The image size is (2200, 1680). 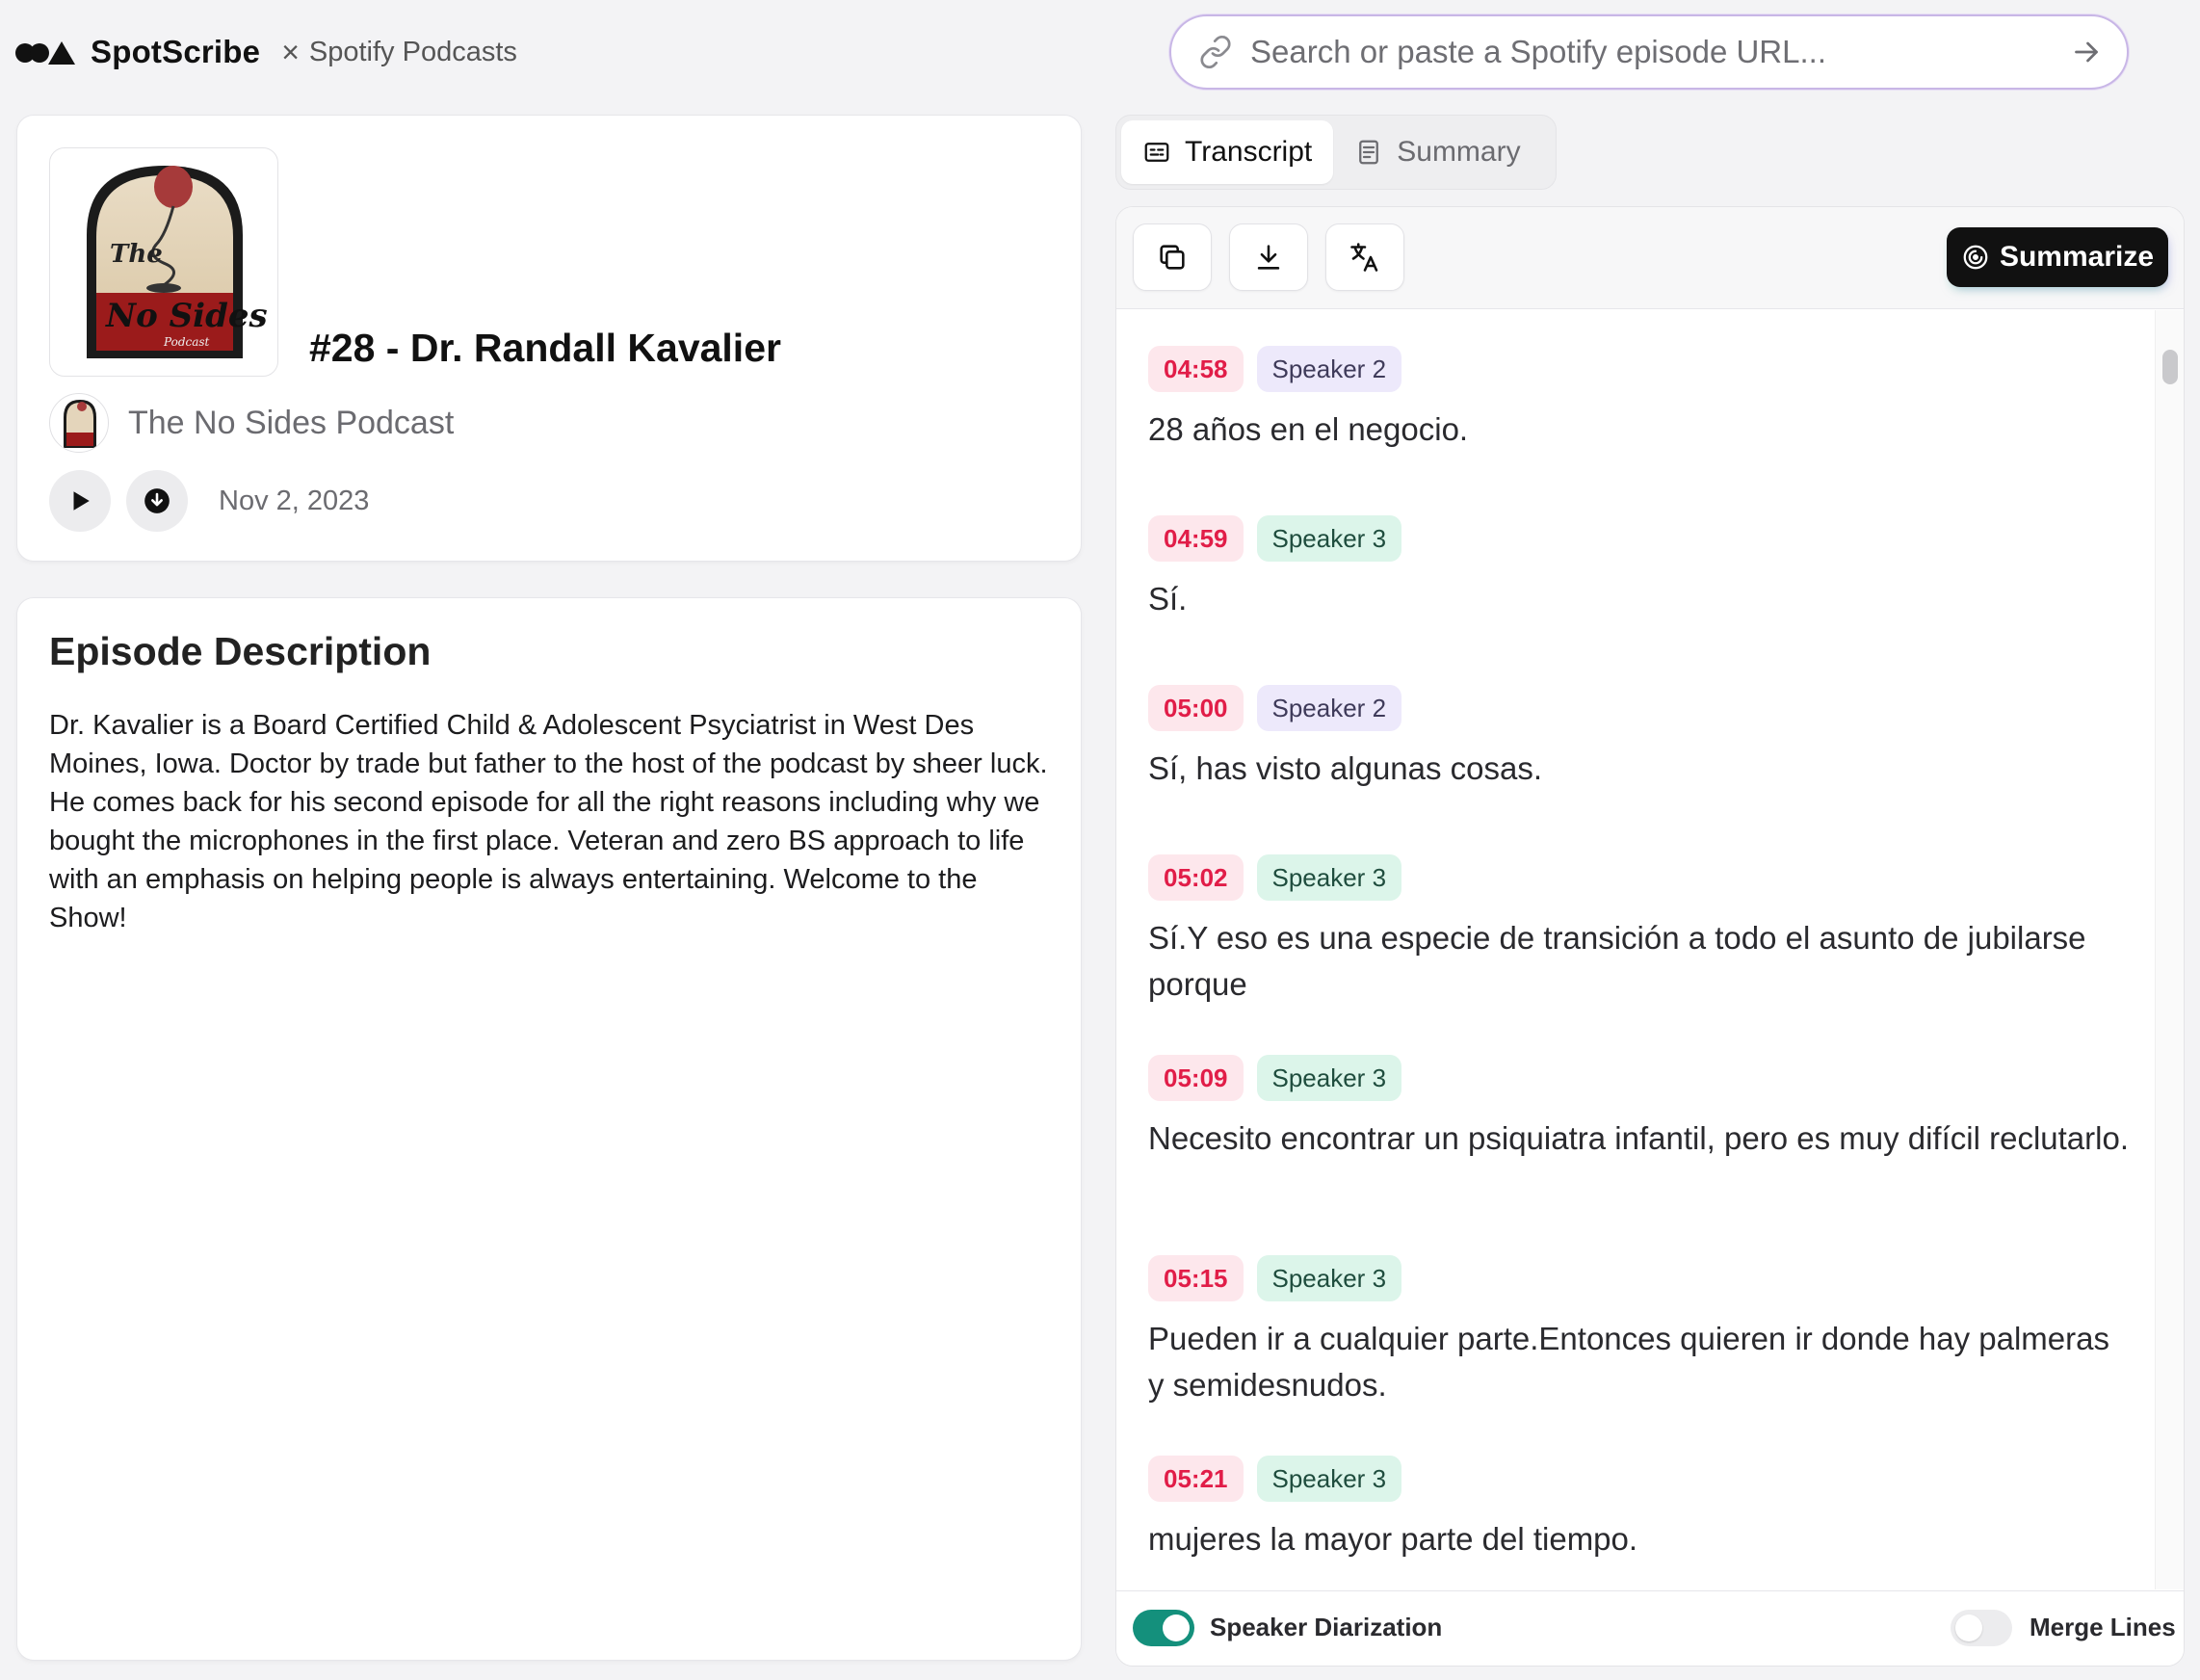 I want to click on section-name: Spotify Podcasts, so click(x=412, y=52).